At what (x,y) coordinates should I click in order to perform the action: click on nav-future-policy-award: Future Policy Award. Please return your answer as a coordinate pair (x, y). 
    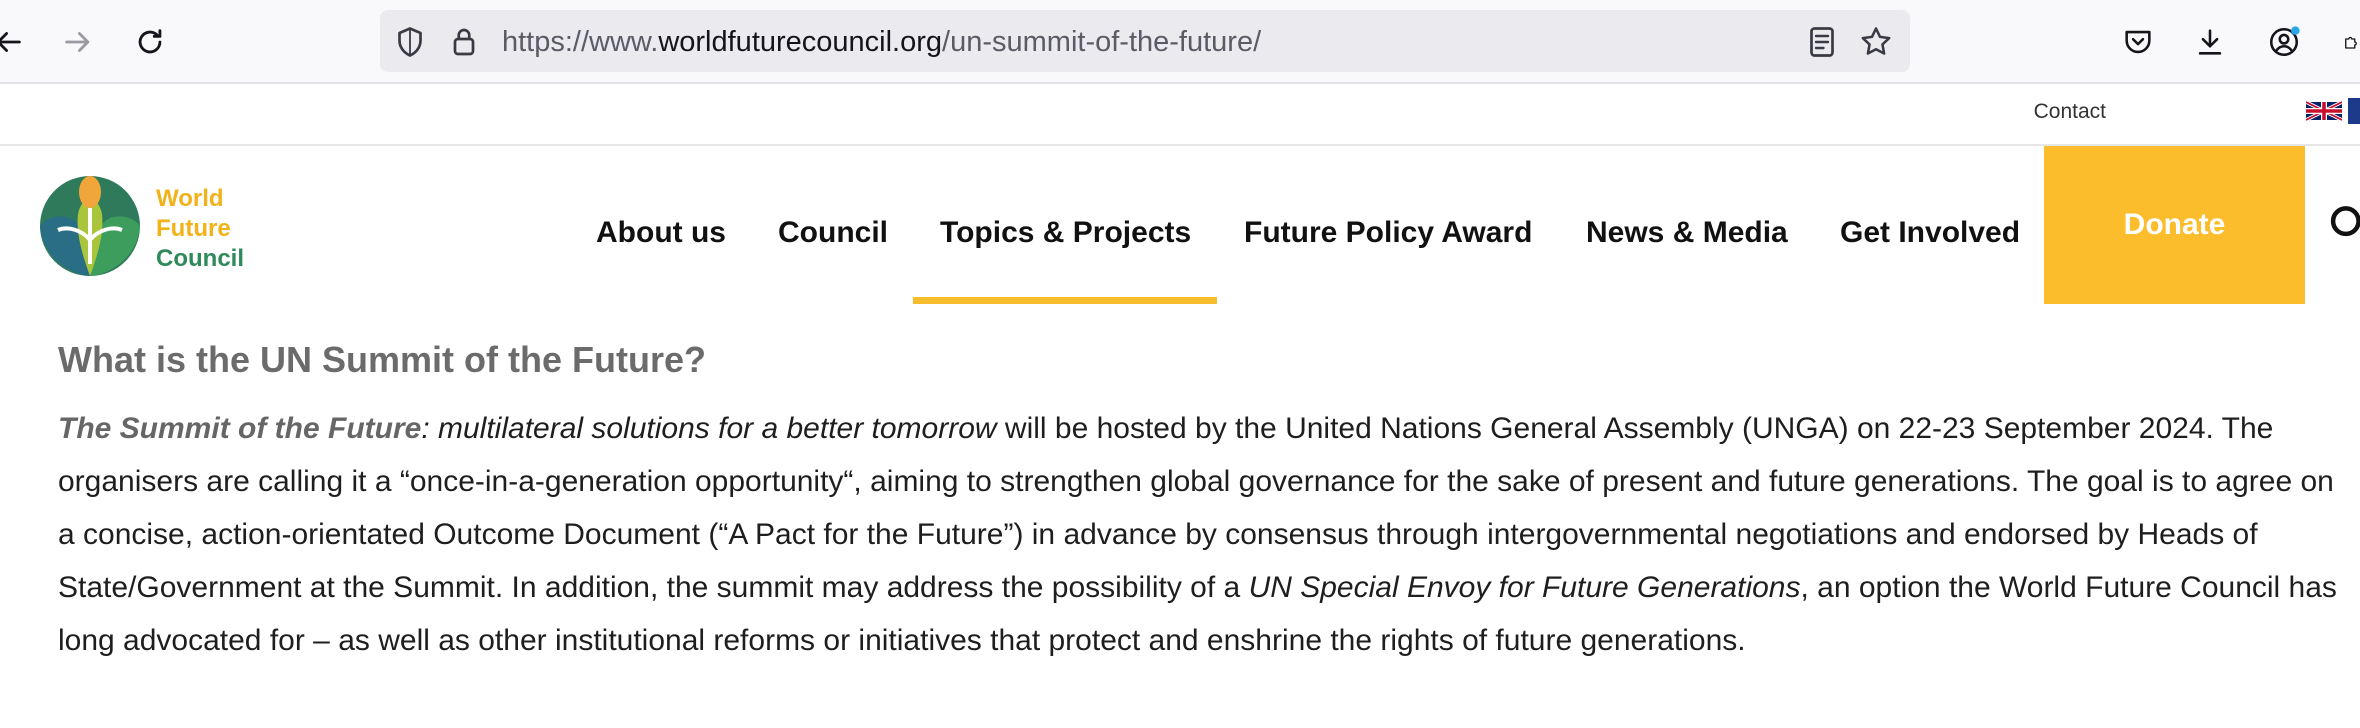
    Looking at the image, I should click on (1388, 233).